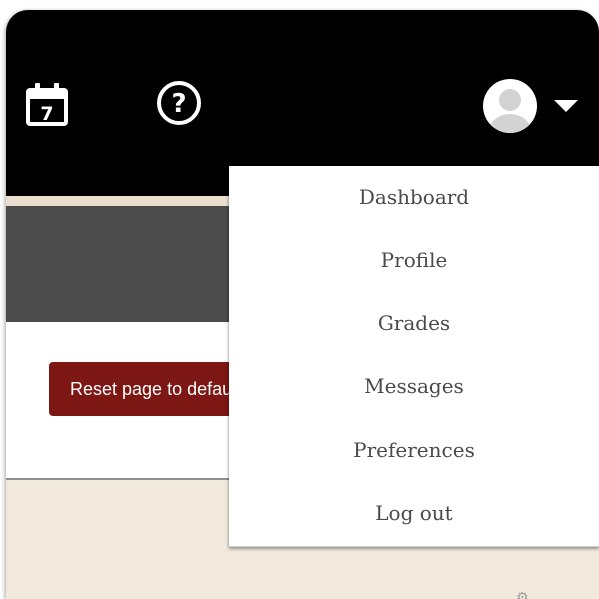 The width and height of the screenshot is (599, 599). What do you see at coordinates (414, 260) in the screenshot?
I see `menu-item-profile: Profile` at bounding box center [414, 260].